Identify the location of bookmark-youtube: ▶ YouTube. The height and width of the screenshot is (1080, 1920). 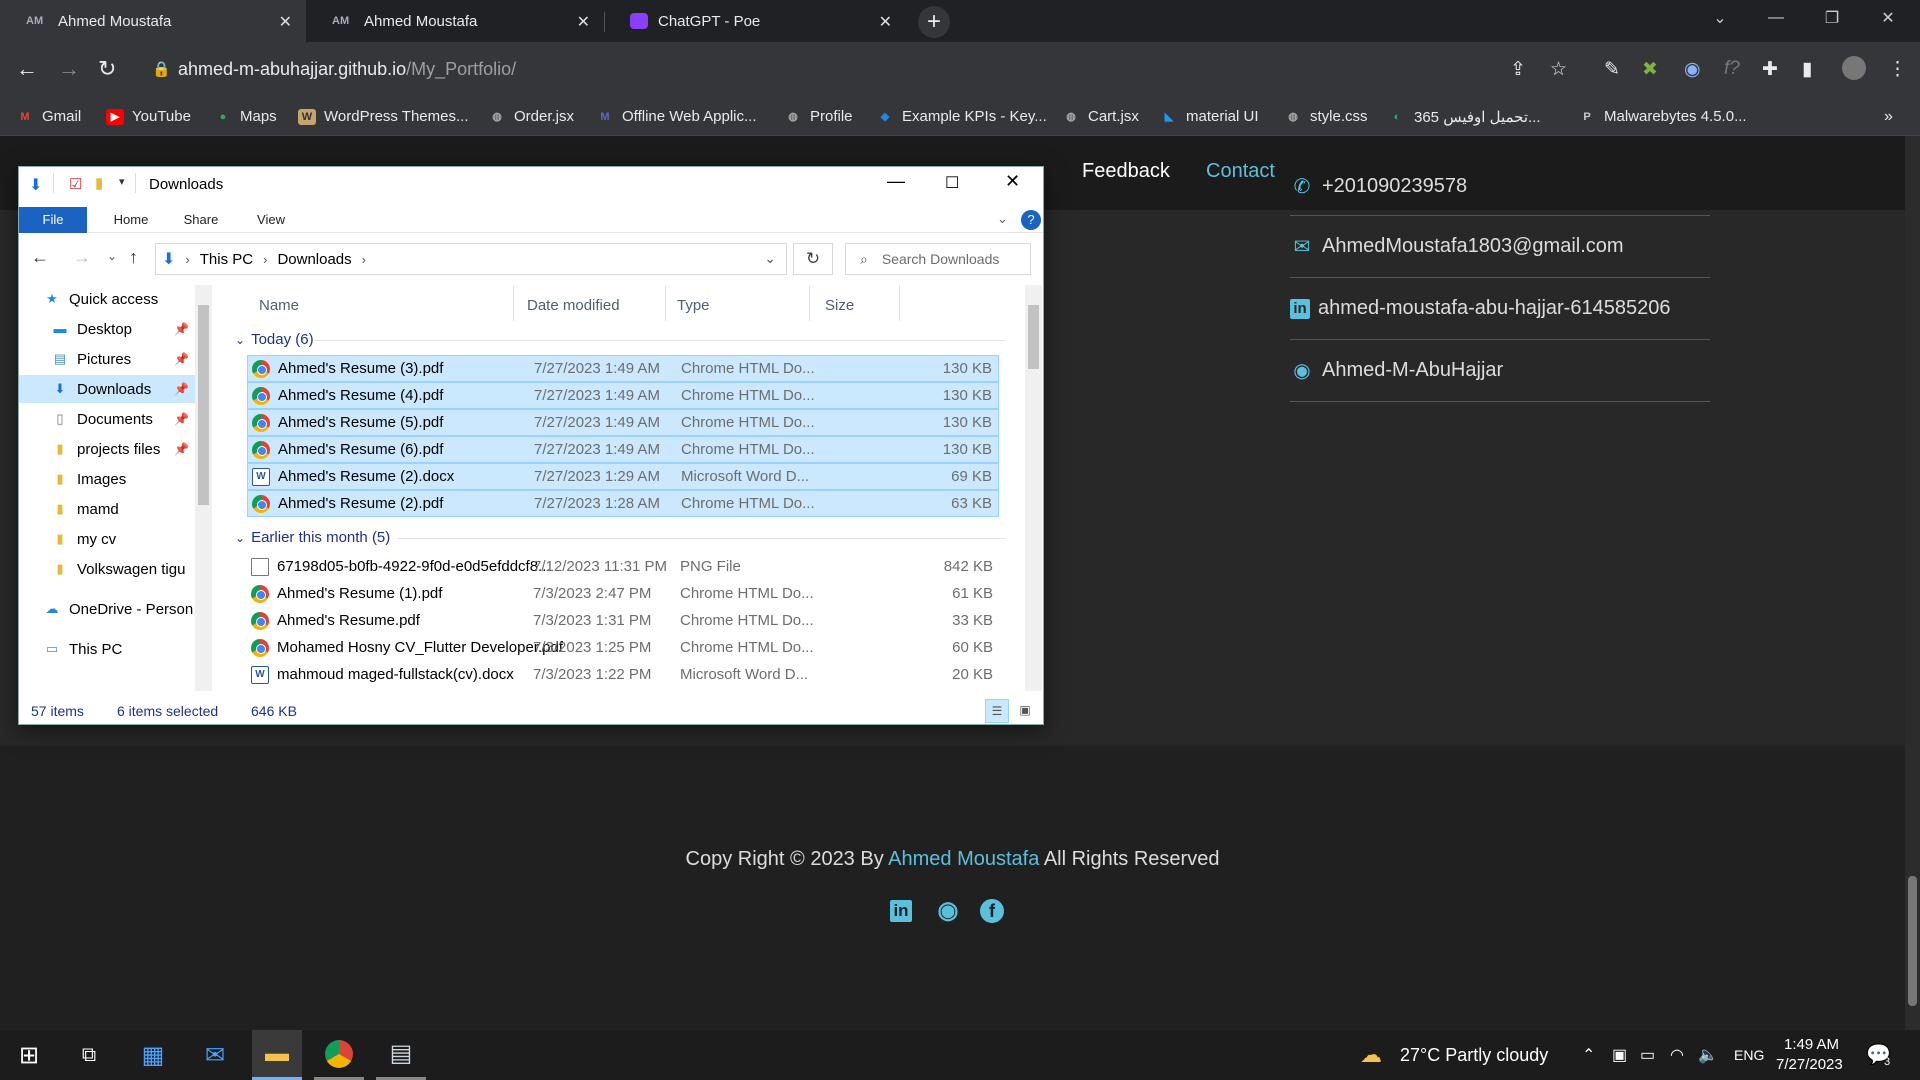
(148, 116).